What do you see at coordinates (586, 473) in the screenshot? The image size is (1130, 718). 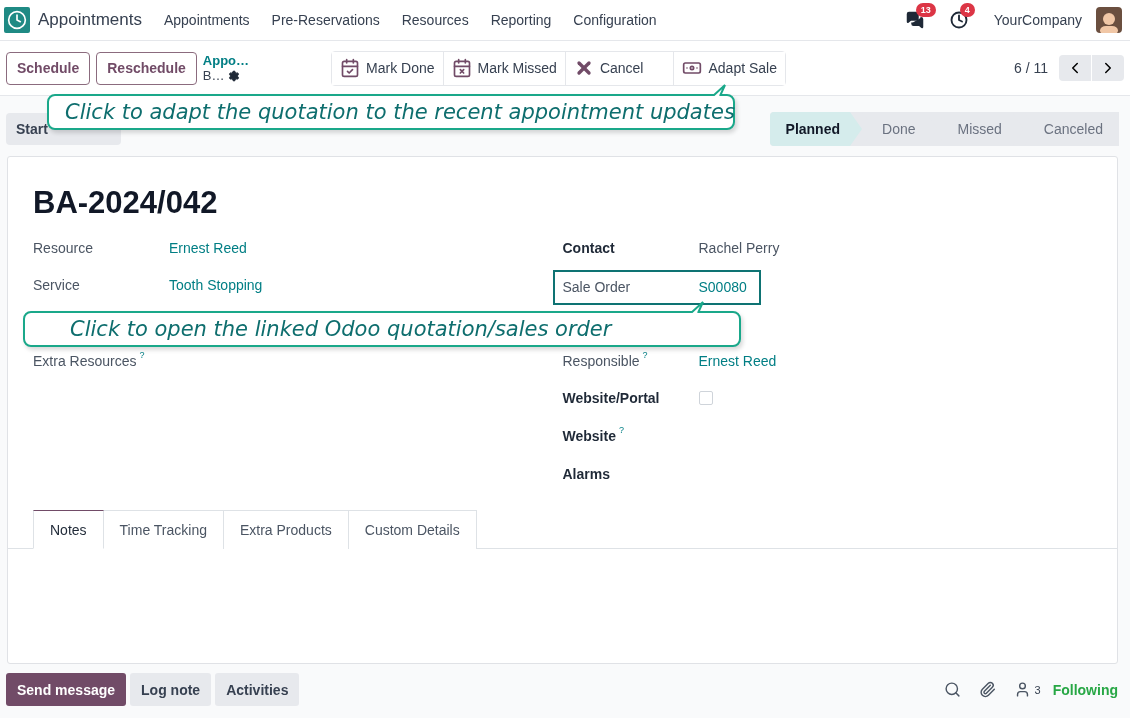 I see `field-label: Alarms` at bounding box center [586, 473].